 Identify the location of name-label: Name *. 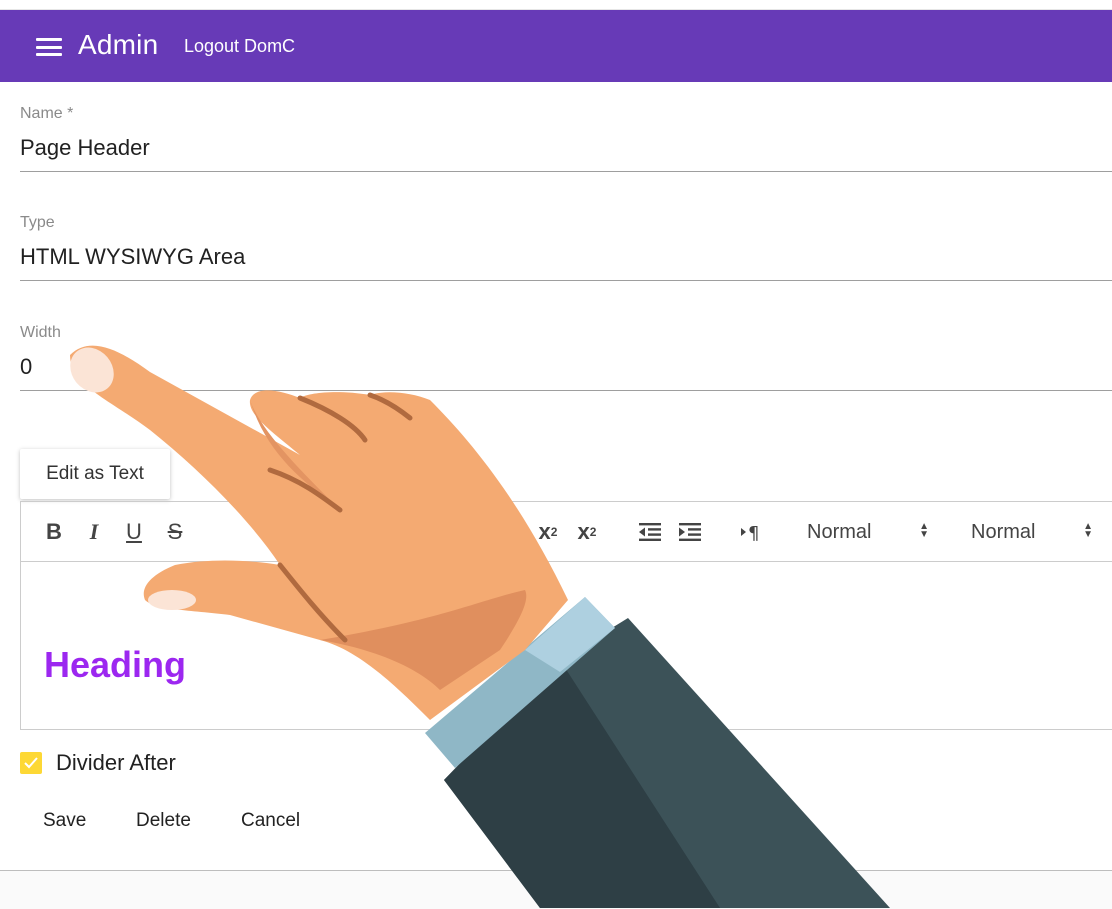
(47, 113).